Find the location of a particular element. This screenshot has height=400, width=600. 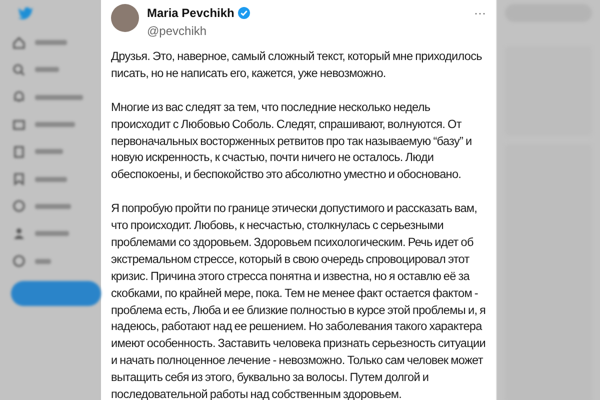

mail-icon is located at coordinates (19, 125).